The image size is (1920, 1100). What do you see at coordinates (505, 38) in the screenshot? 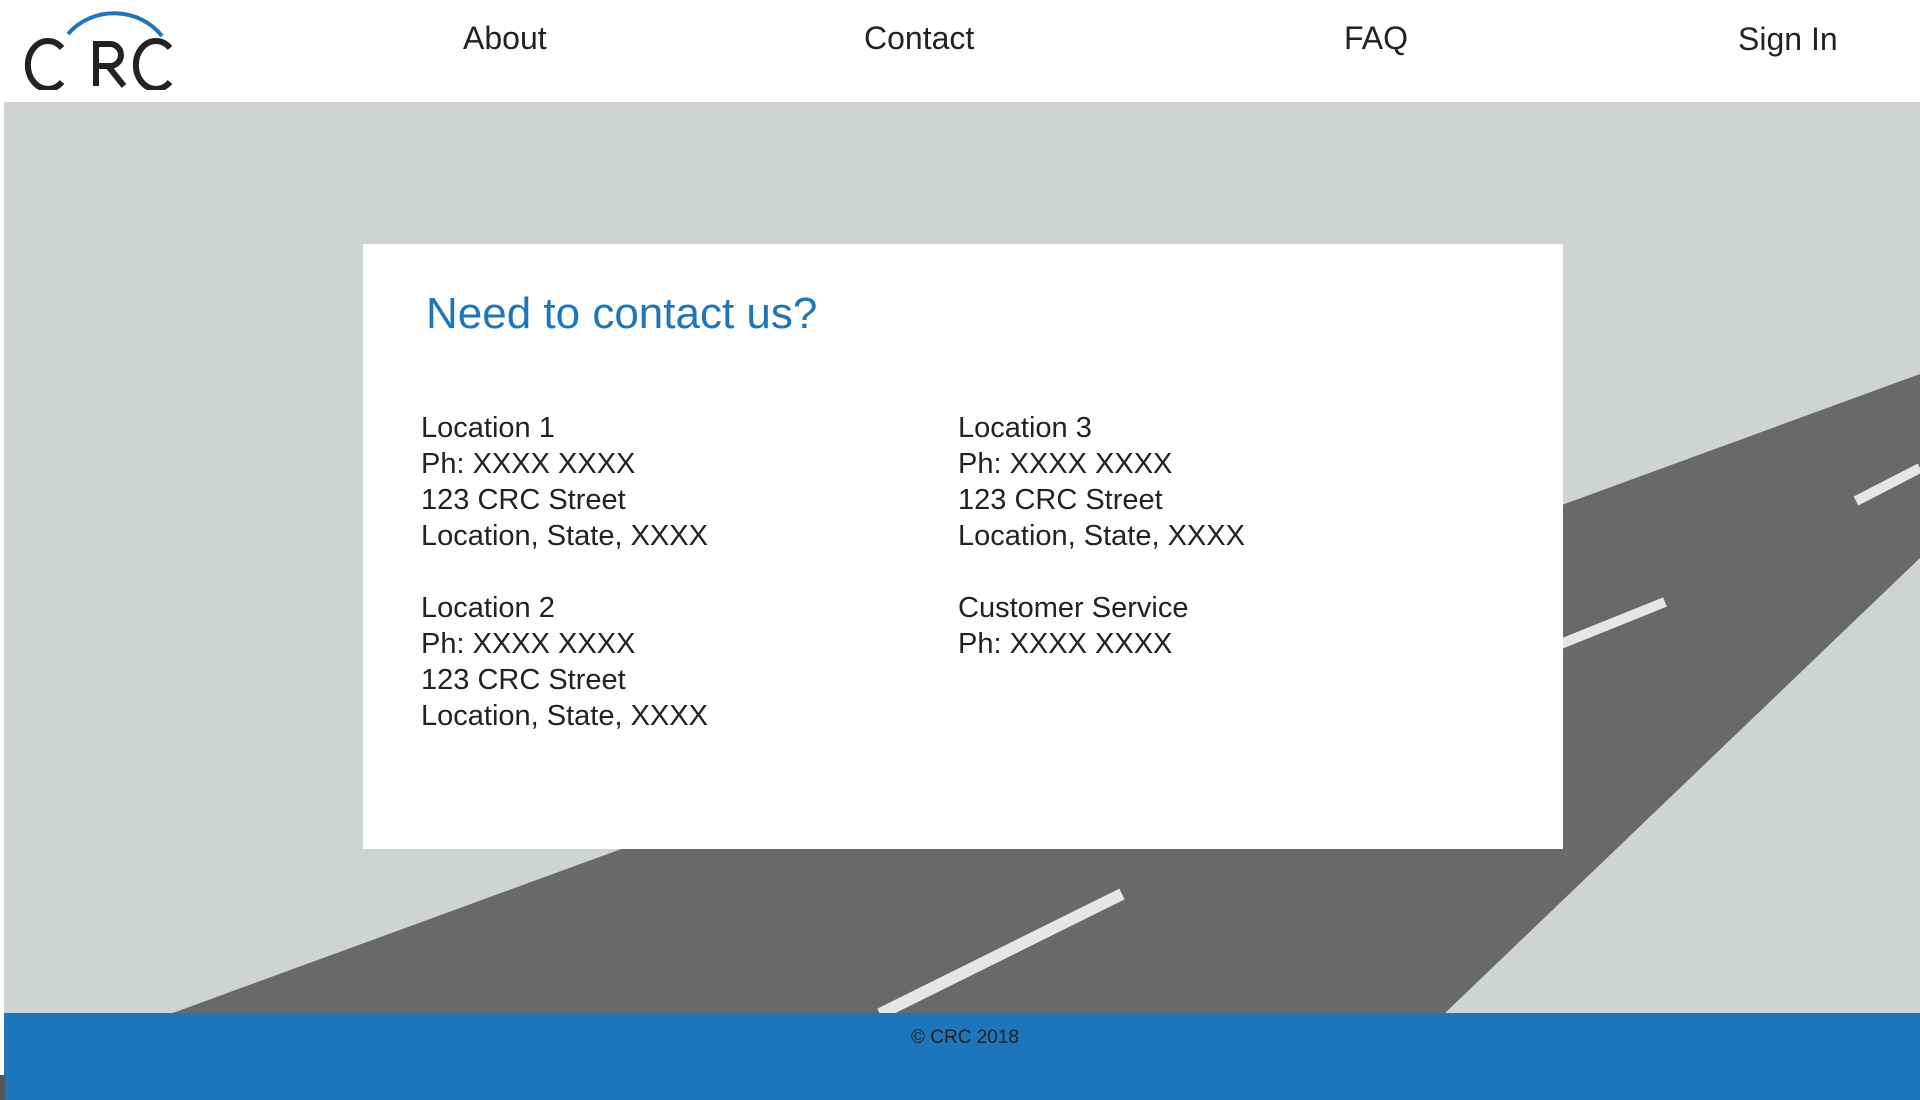
I see `nav-about: About` at bounding box center [505, 38].